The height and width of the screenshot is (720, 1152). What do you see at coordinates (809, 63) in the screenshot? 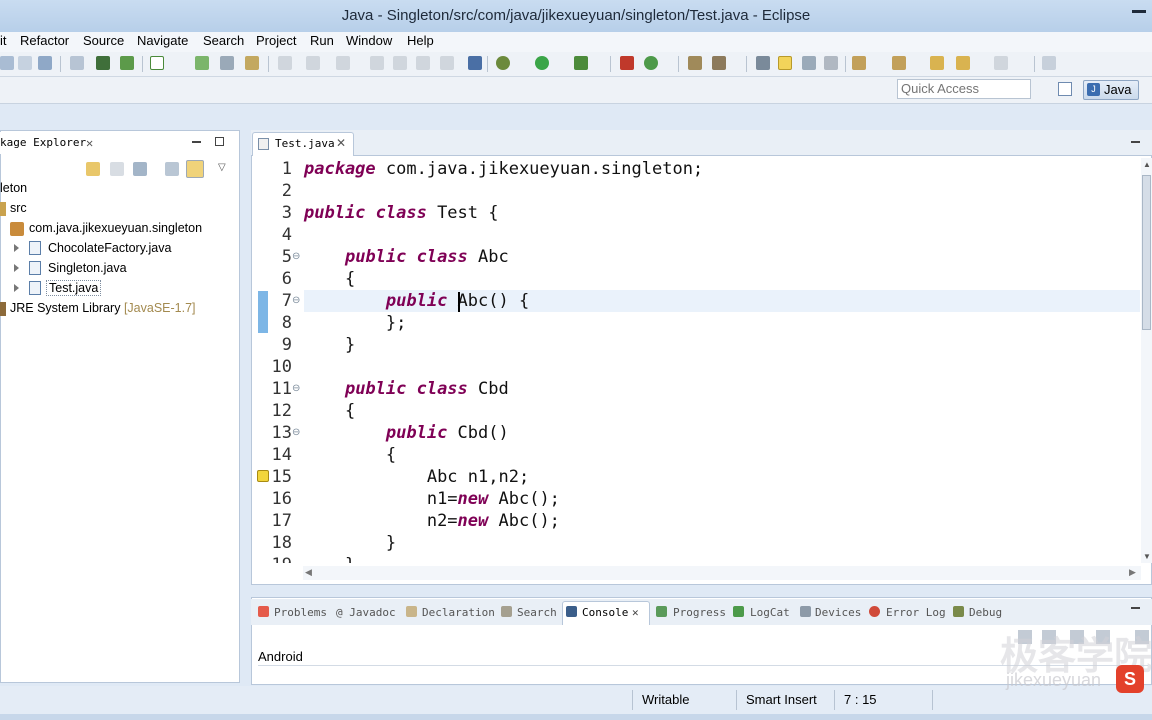
I see `show-whitespace-icon` at bounding box center [809, 63].